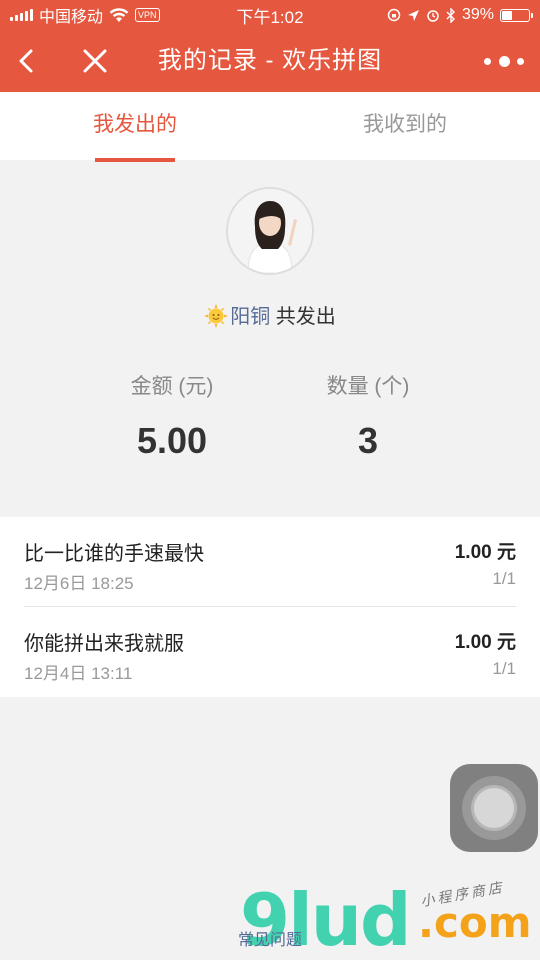 Image resolution: width=540 pixels, height=960 pixels. I want to click on alarm-icon, so click(433, 16).